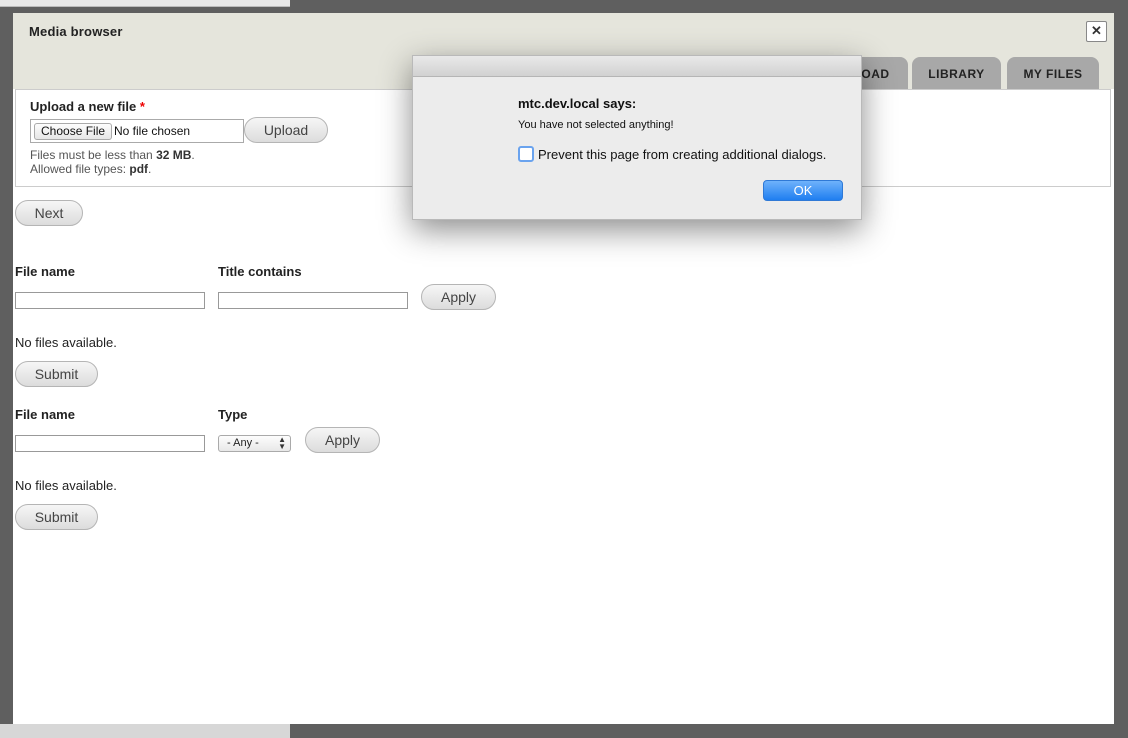 The width and height of the screenshot is (1128, 738). What do you see at coordinates (49, 213) in the screenshot?
I see `next-button: Next` at bounding box center [49, 213].